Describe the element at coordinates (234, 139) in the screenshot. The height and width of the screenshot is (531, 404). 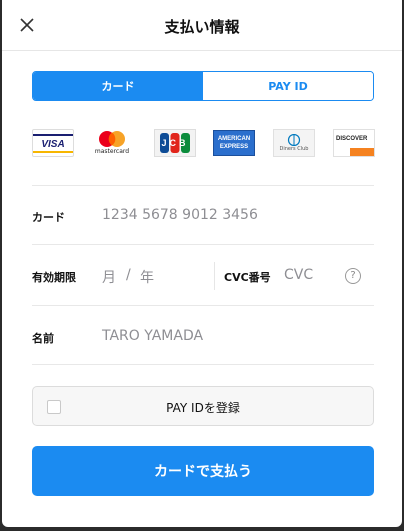
I see `amex-logo-line1: AMERICAN` at that location.